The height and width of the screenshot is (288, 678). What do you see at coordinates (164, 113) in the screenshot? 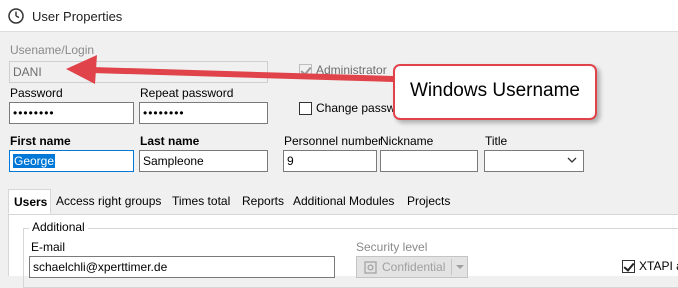
I see `repeat-password-value: ••••••••` at bounding box center [164, 113].